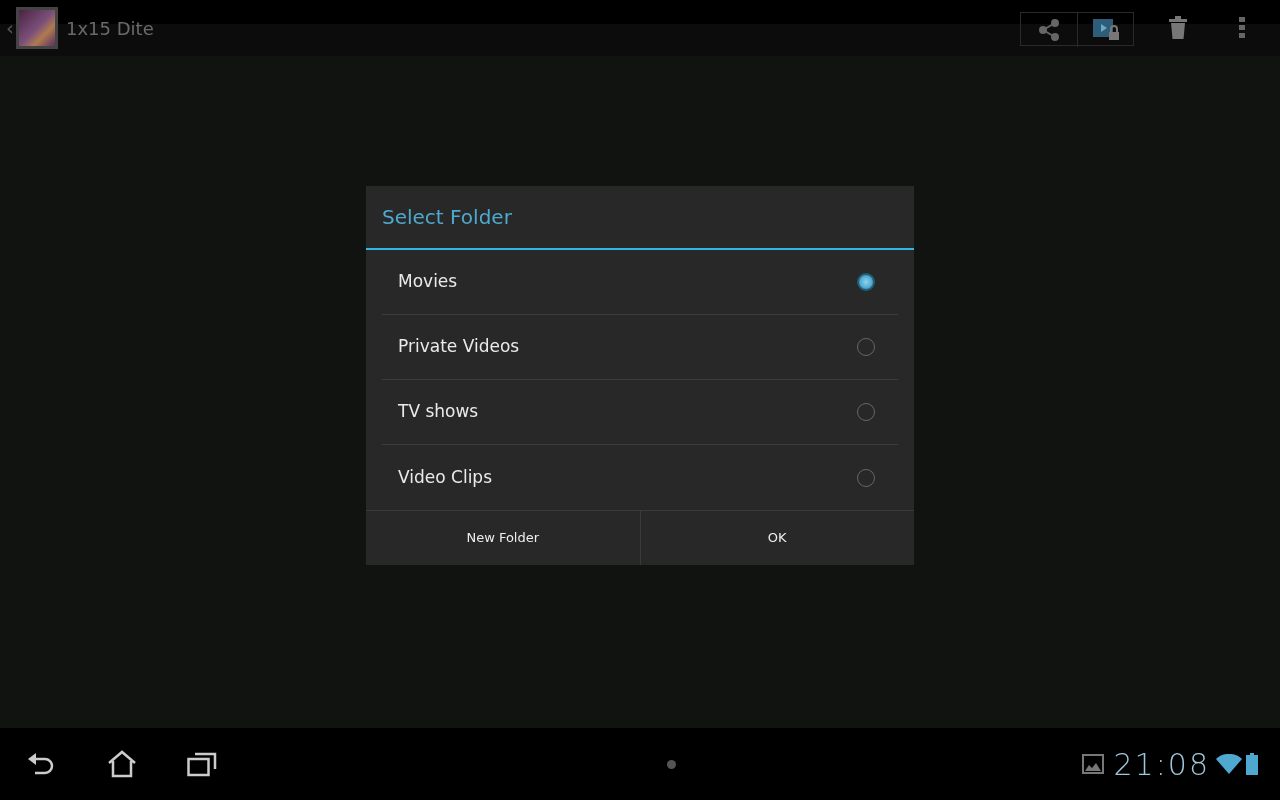 This screenshot has width=1280, height=800. Describe the element at coordinates (110, 28) in the screenshot. I see `title: 1x15 Dite` at that location.